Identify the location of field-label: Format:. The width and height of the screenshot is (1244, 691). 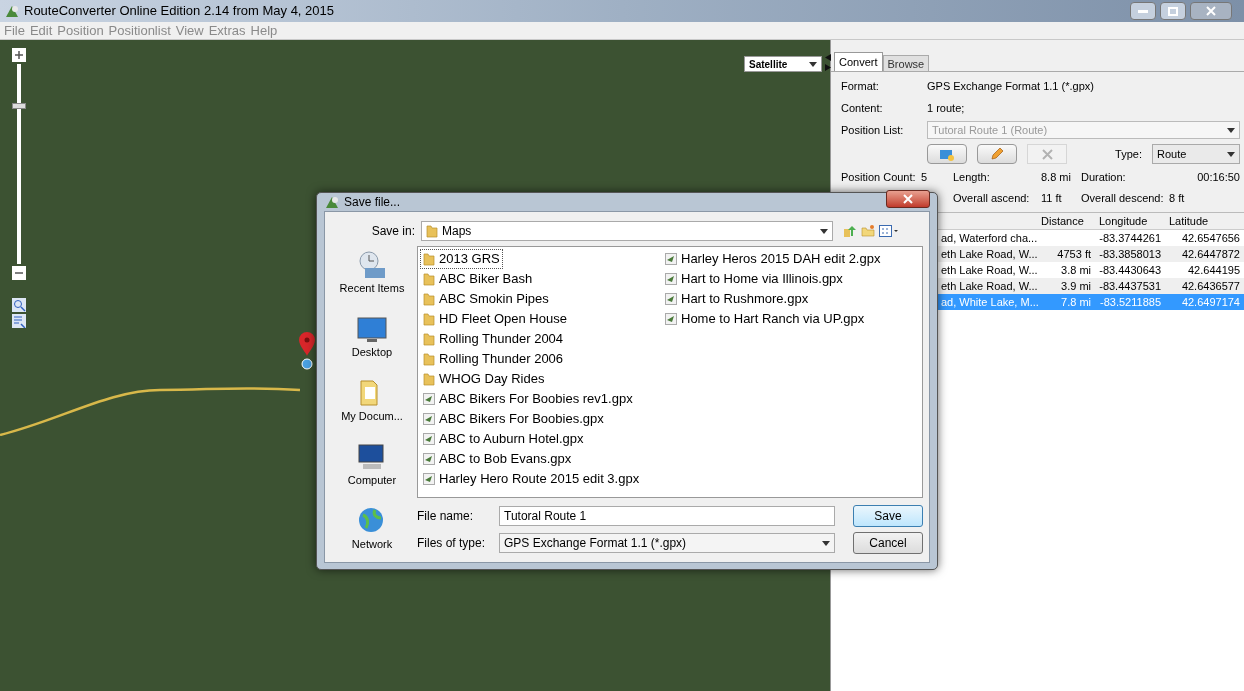
(860, 86).